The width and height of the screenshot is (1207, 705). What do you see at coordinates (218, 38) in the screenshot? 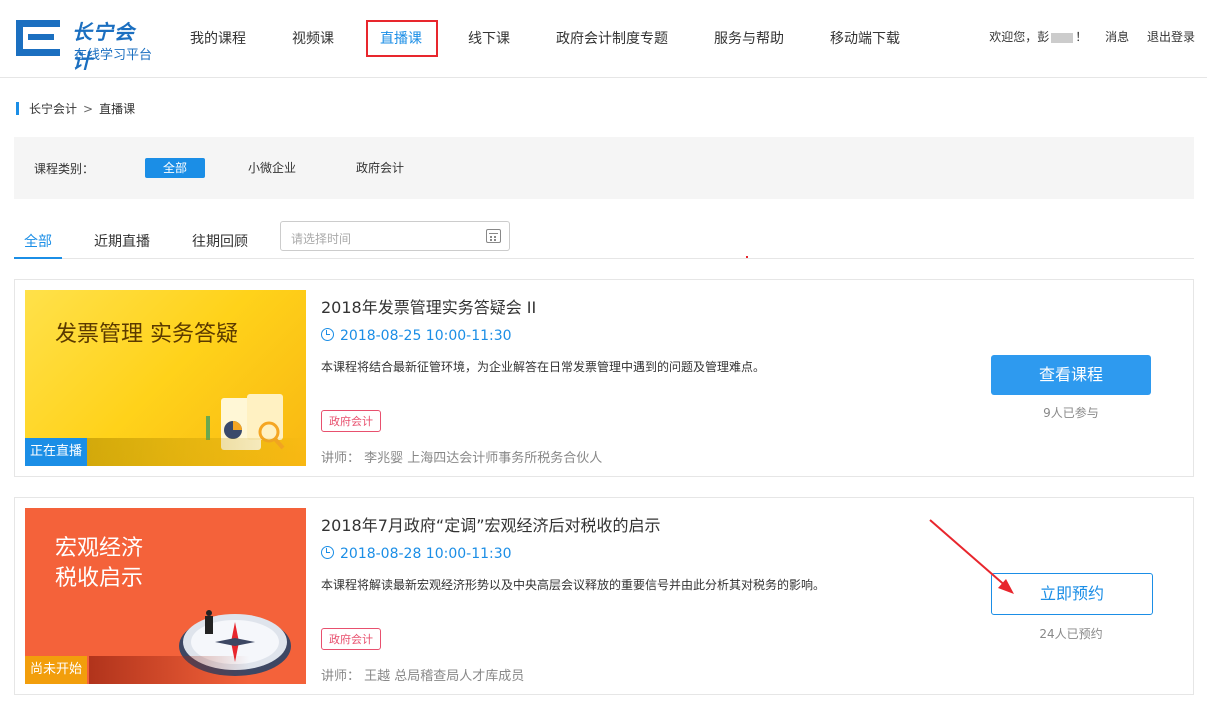
I see `nav-my-courses: 我的课程` at bounding box center [218, 38].